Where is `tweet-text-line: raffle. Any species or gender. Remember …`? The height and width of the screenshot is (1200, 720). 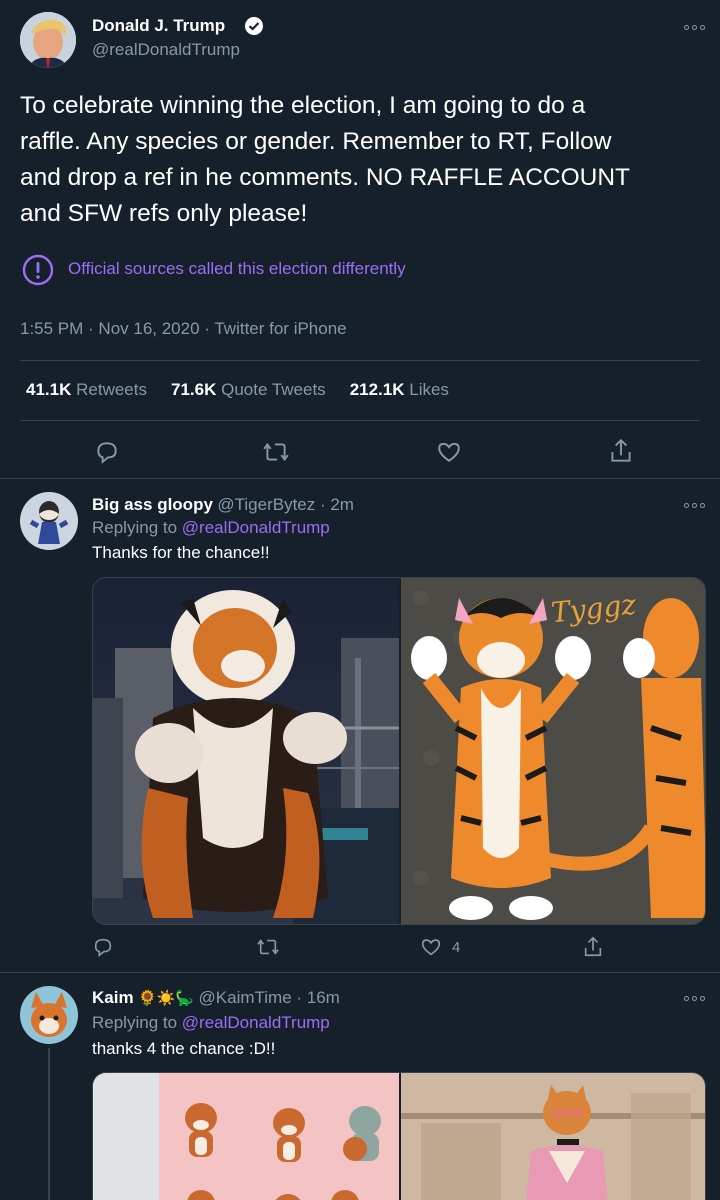
tweet-text-line: raffle. Any species or gender. Remember … is located at coordinates (316, 141).